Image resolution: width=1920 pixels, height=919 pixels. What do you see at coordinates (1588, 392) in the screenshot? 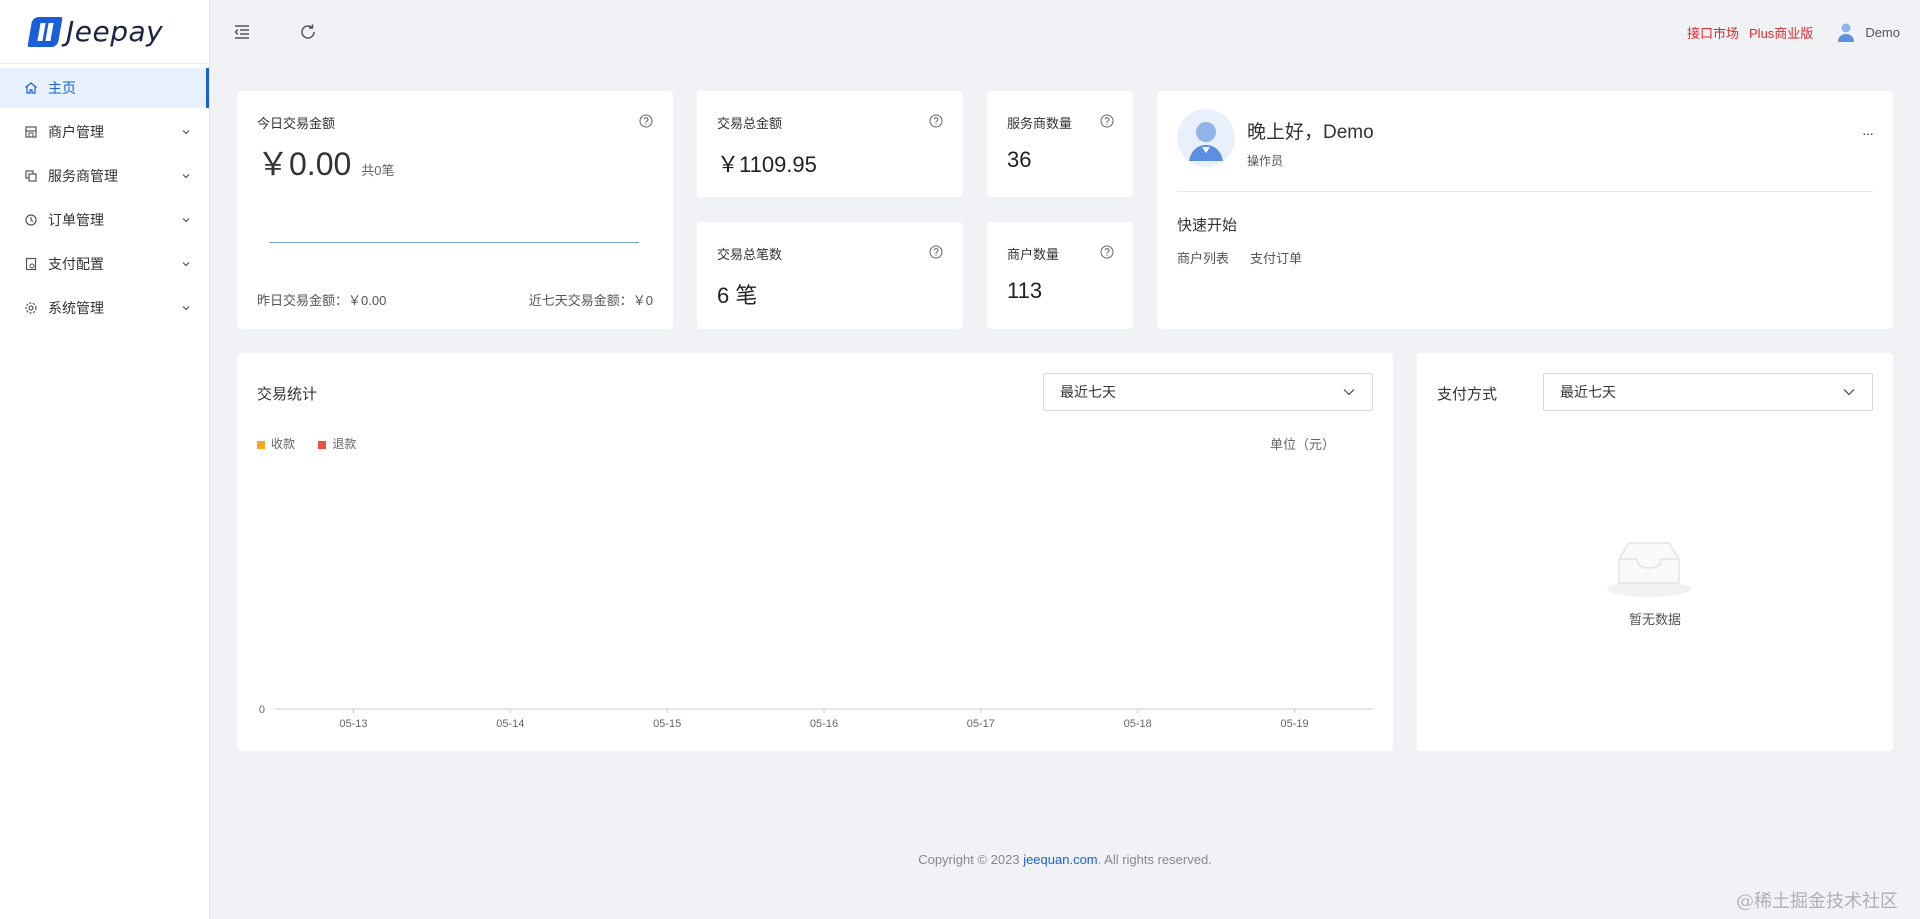
I see `pay-range-value: 最近七天` at bounding box center [1588, 392].